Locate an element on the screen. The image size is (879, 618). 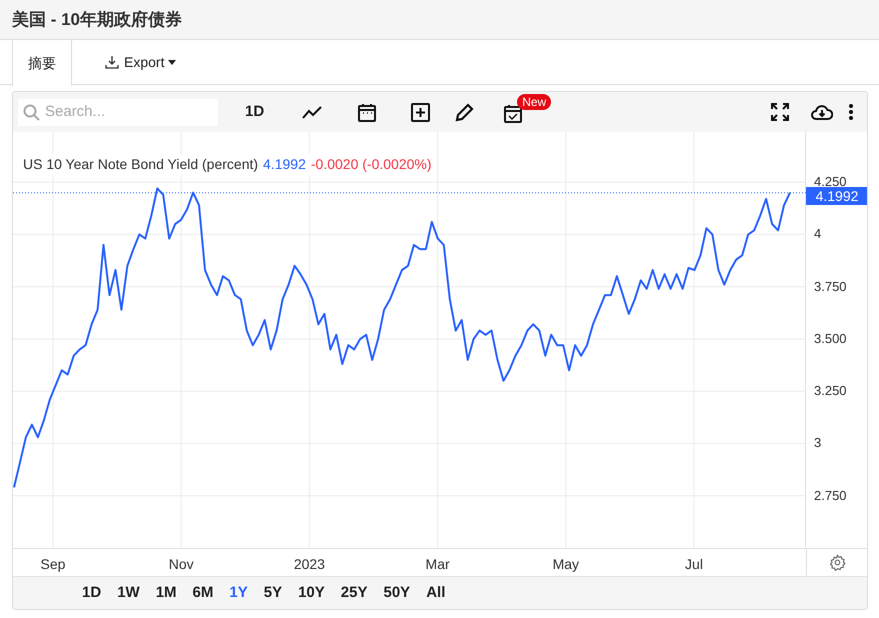
x-axis-label: Mar is located at coordinates (438, 564).